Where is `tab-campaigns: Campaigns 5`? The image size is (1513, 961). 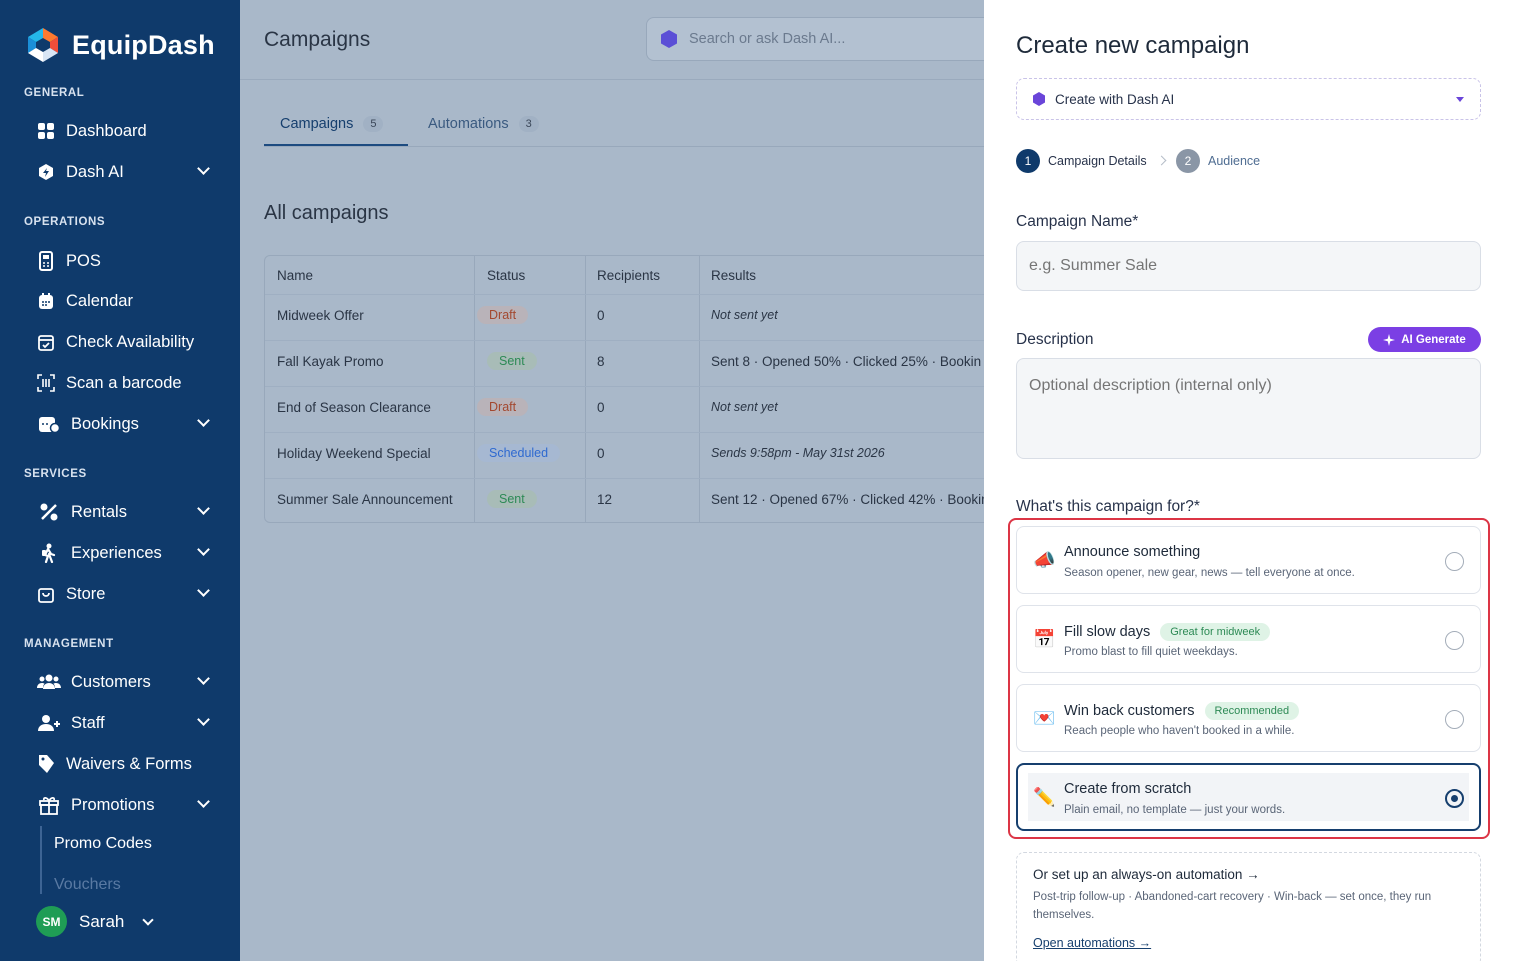
tab-campaigns: Campaigns 5 is located at coordinates (332, 124).